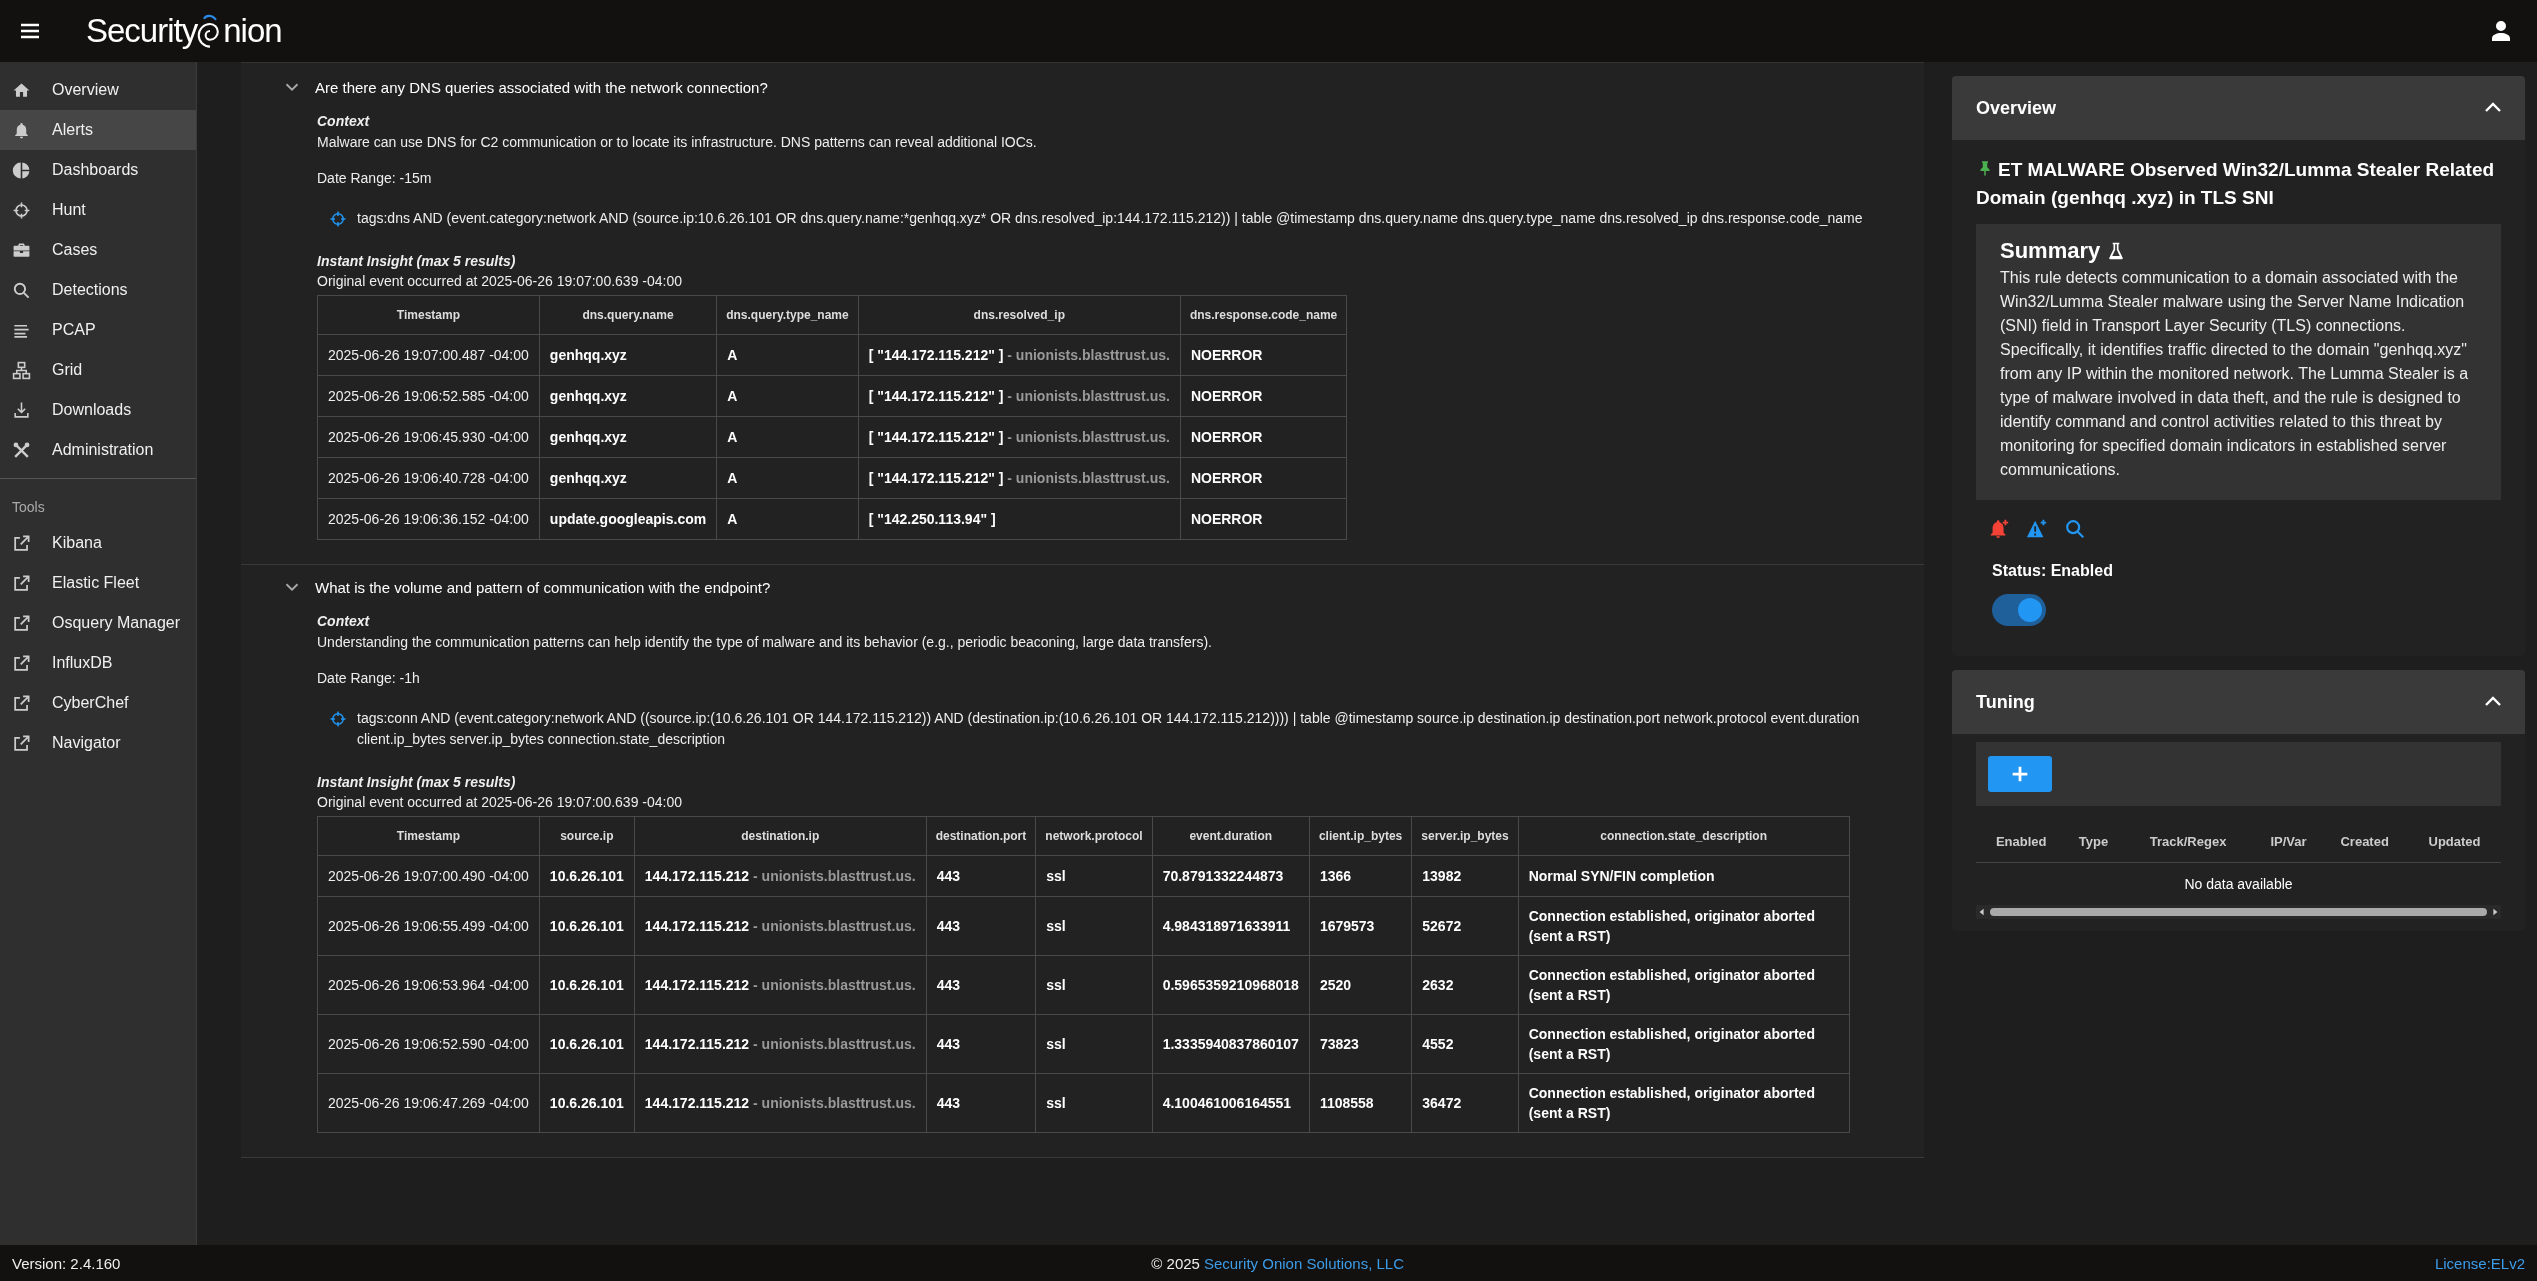 This screenshot has height=1281, width=2537. What do you see at coordinates (98, 583) in the screenshot?
I see `tool-link: Elastic Fleet` at bounding box center [98, 583].